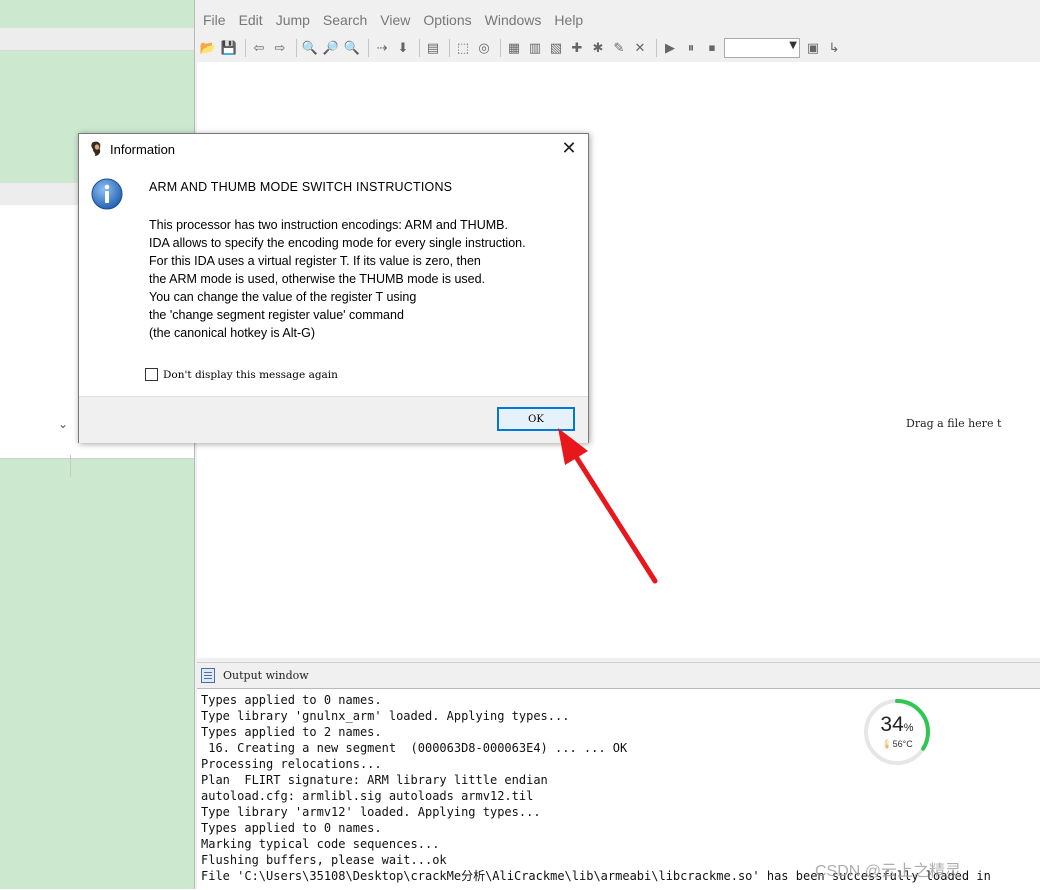 This screenshot has width=1040, height=890. Describe the element at coordinates (280, 48) in the screenshot. I see `forward-icon: ⇨` at that location.